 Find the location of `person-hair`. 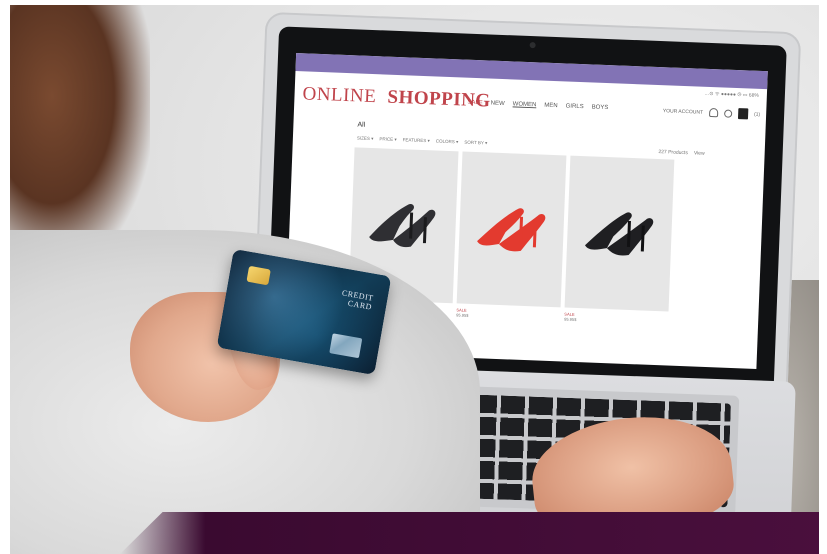

person-hair is located at coordinates (80, 135).